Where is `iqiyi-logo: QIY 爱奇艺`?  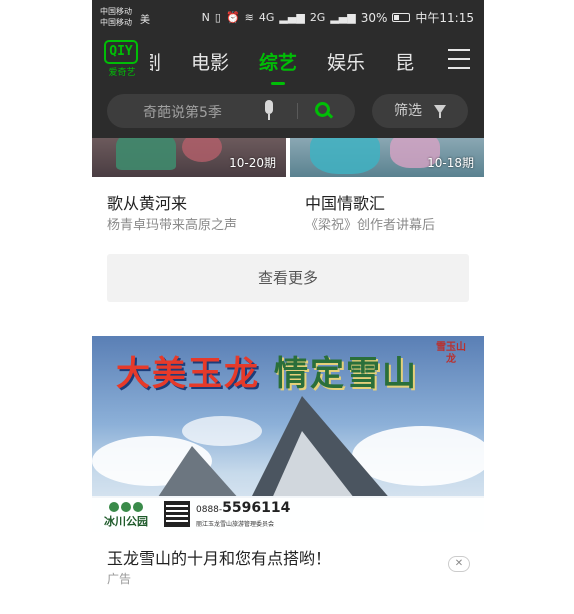 iqiyi-logo: QIY 爱奇艺 is located at coordinates (122, 59).